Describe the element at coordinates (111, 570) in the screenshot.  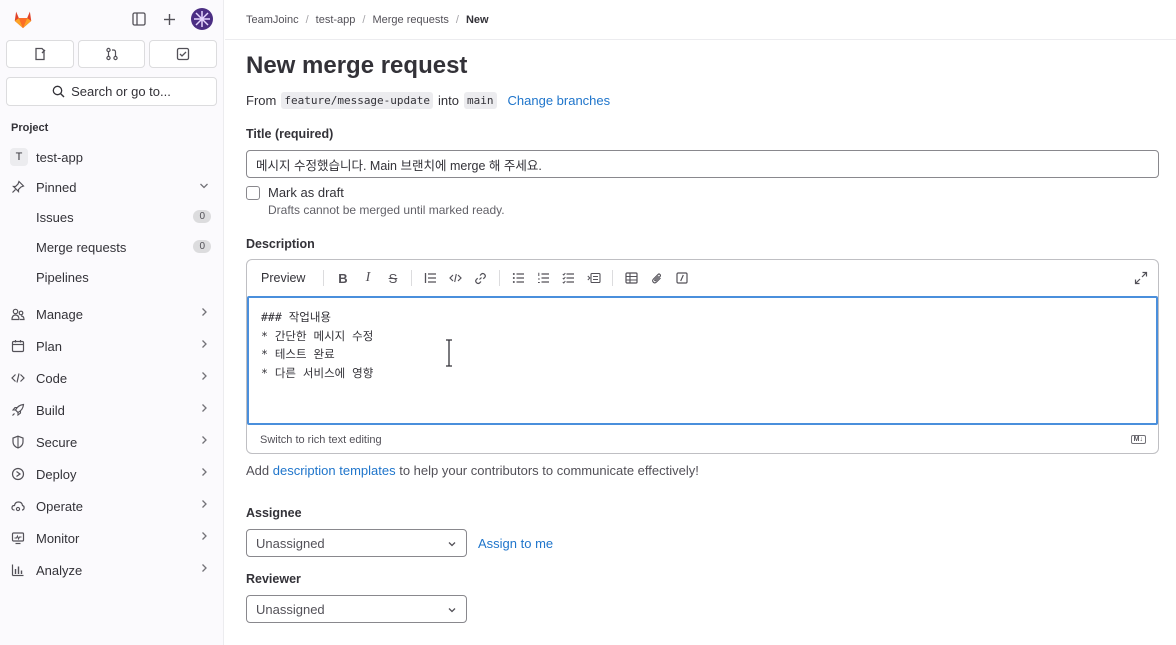
I see `sidebar-item-analyze: Analyze` at that location.